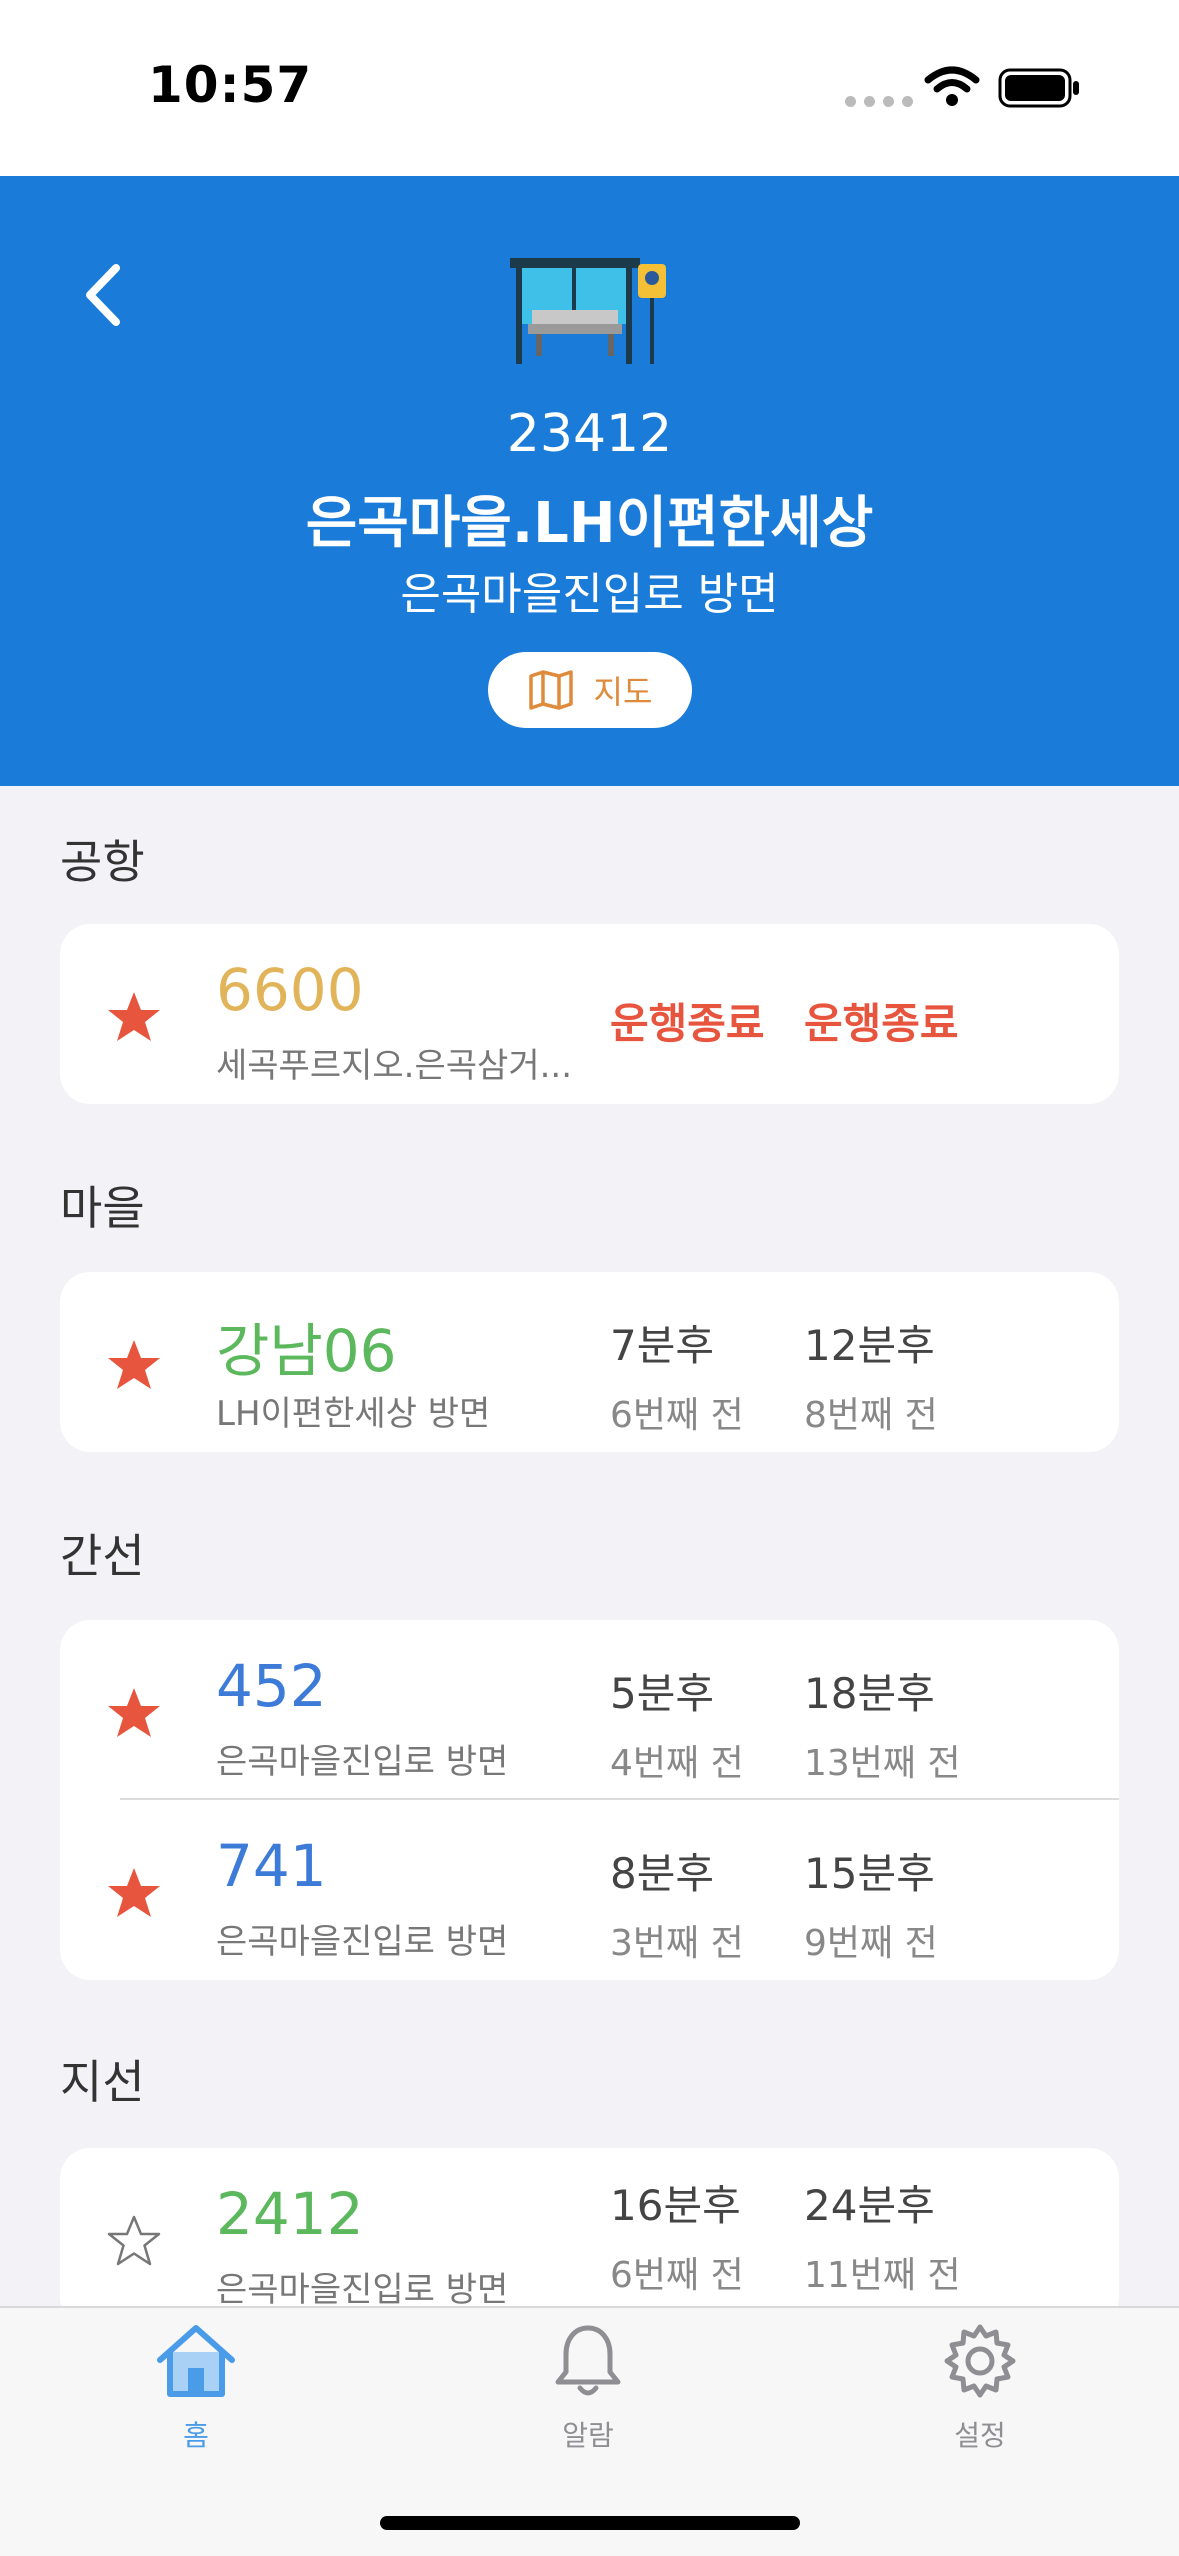  What do you see at coordinates (588, 311) in the screenshot?
I see `bus-stop-icon` at bounding box center [588, 311].